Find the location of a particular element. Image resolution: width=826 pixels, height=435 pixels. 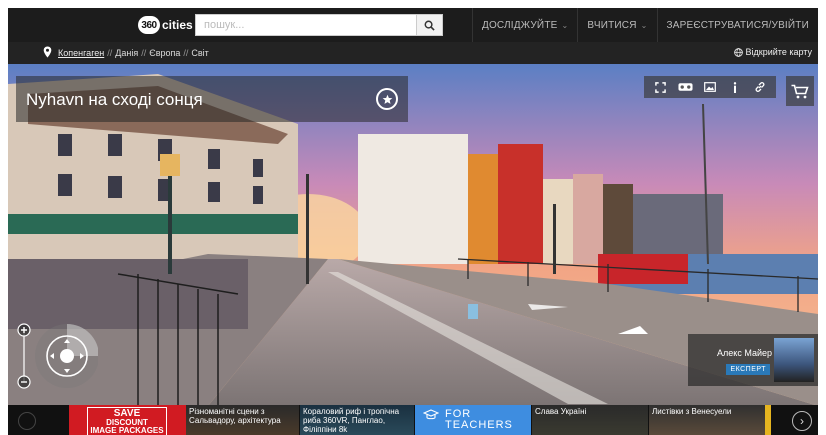

author-card: Алекс Майер ЕКСПЕРТ is located at coordinates (753, 360).